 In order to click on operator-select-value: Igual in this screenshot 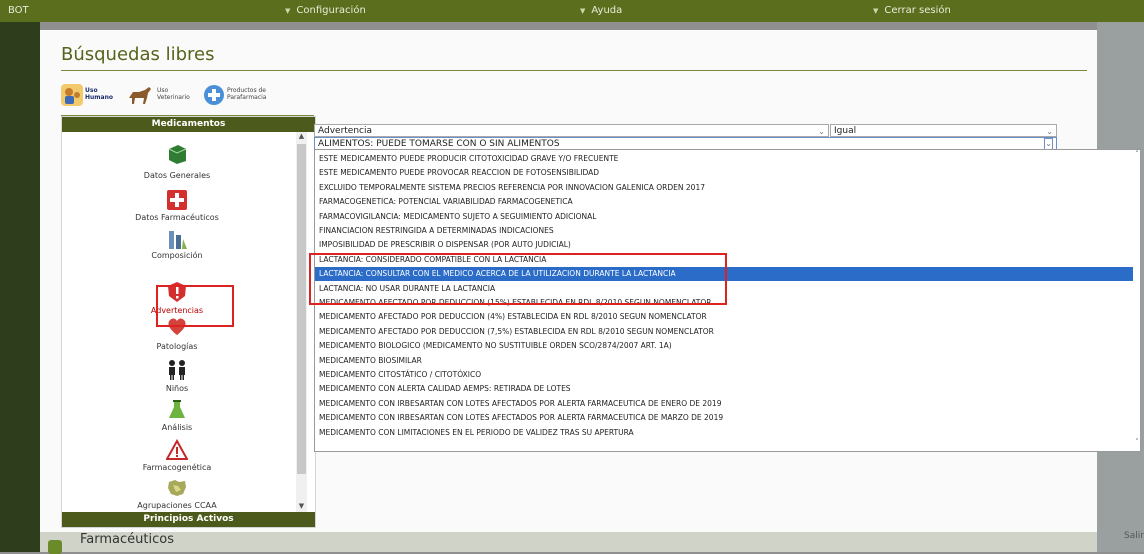, I will do `click(845, 131)`.